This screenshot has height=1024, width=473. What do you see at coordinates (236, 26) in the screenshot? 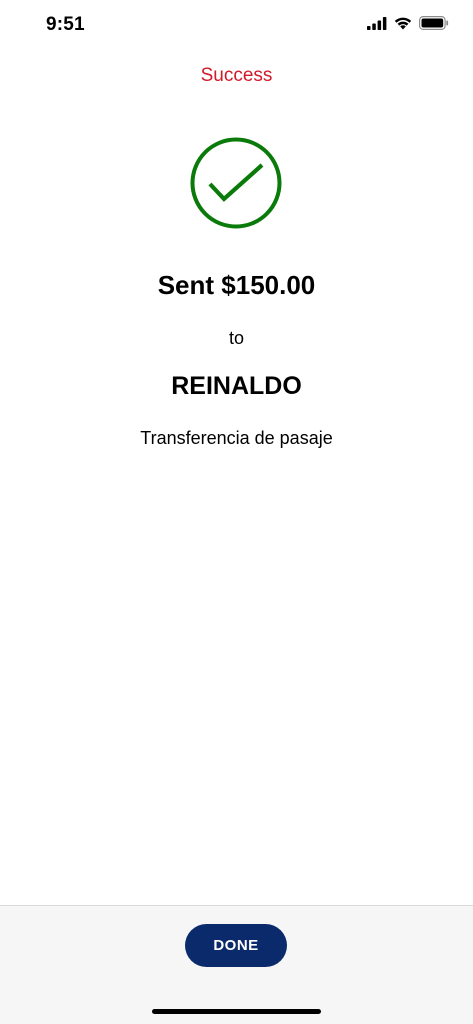
I see `status-bar: 9:51` at bounding box center [236, 26].